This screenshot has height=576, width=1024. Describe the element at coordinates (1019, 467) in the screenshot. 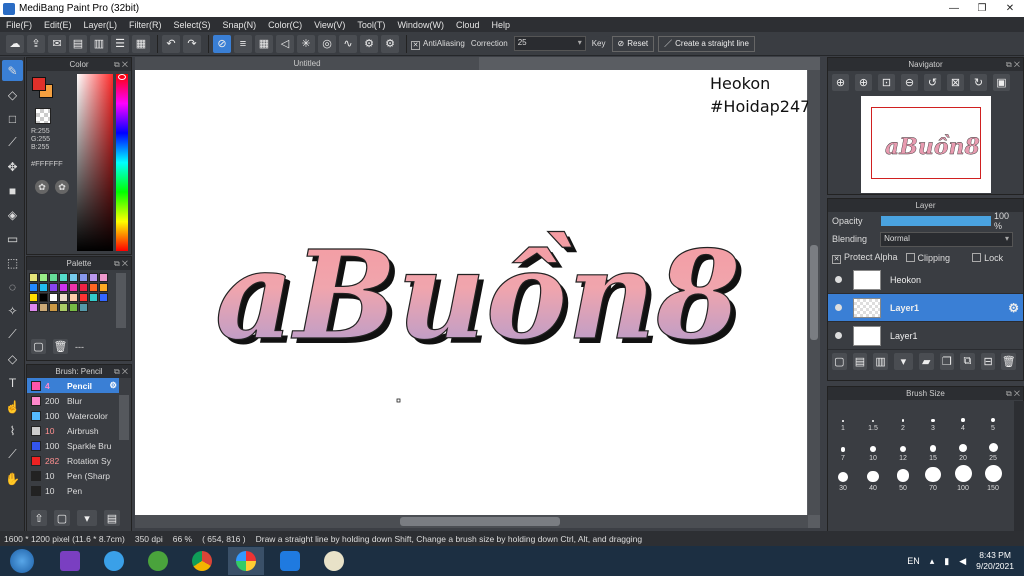

I see `brush-size-scrollbar` at that location.